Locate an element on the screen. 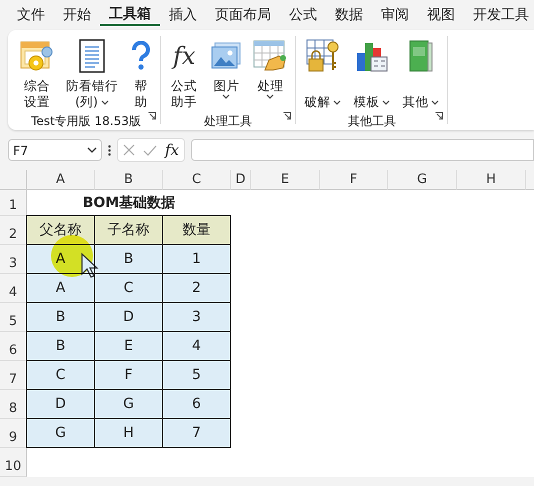  ribbon-button: 帮 助 is located at coordinates (141, 74).